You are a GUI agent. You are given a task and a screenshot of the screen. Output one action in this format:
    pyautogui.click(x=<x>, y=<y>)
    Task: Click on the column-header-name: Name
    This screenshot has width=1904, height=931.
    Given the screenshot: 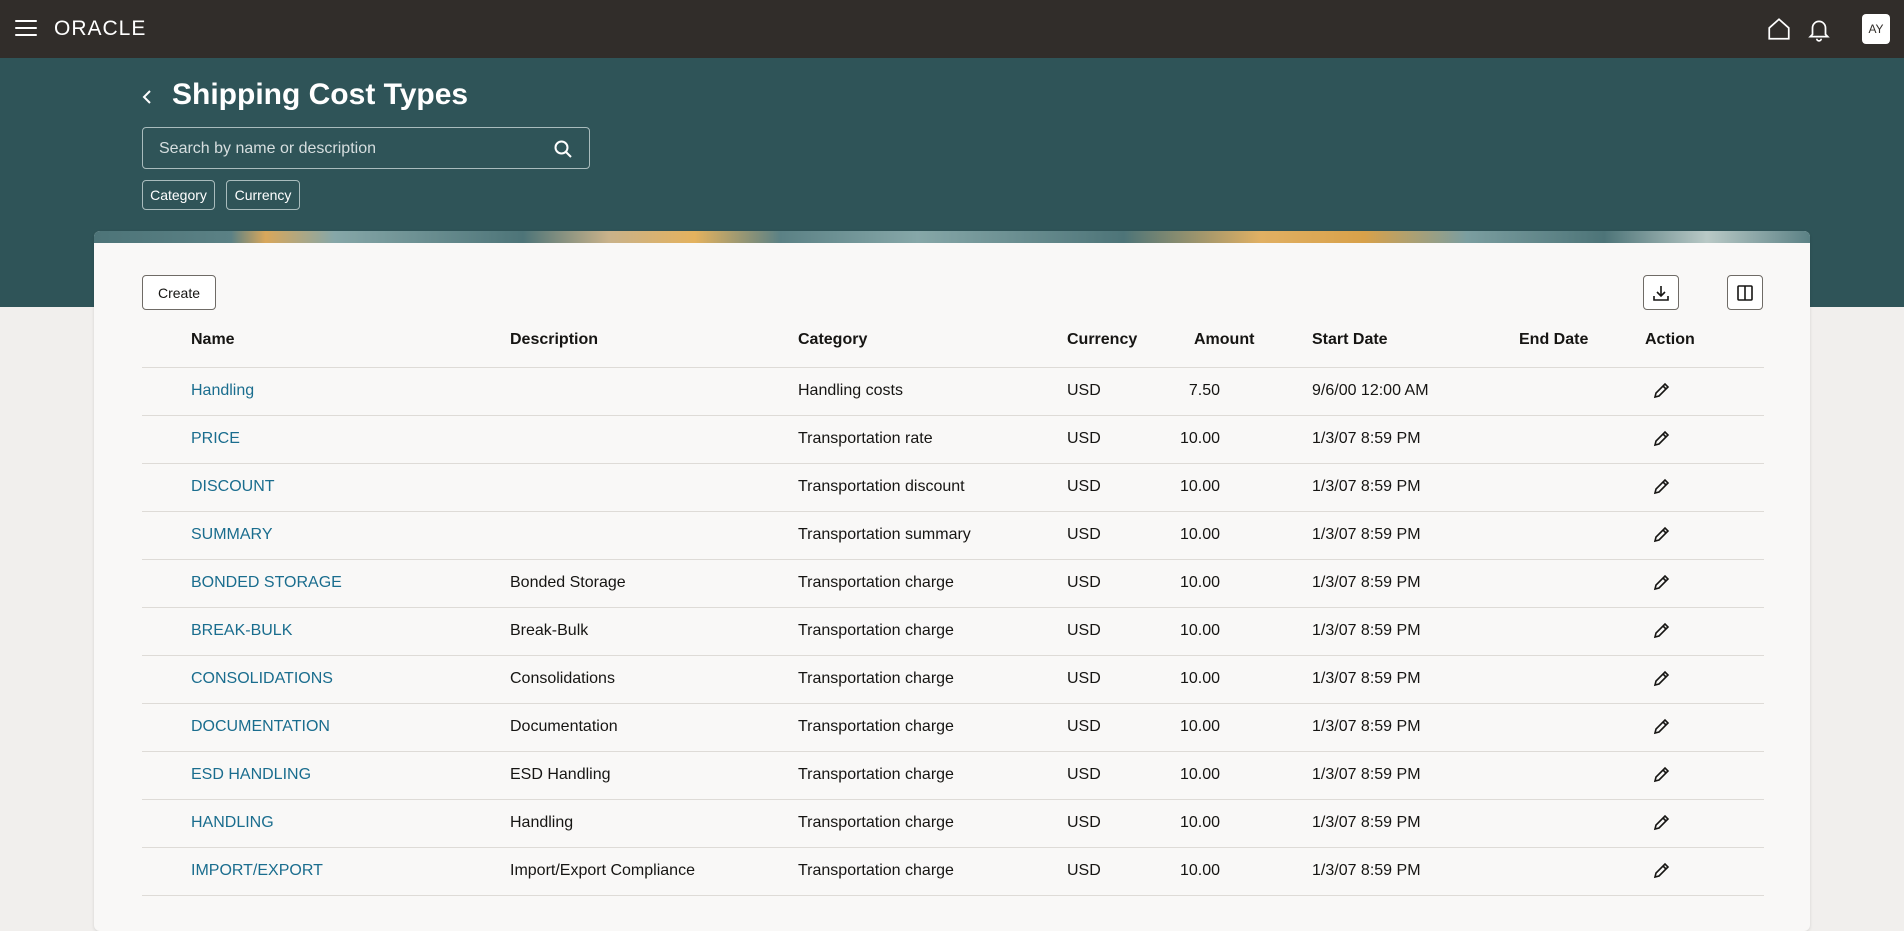 What is the action you would take?
    pyautogui.click(x=213, y=340)
    